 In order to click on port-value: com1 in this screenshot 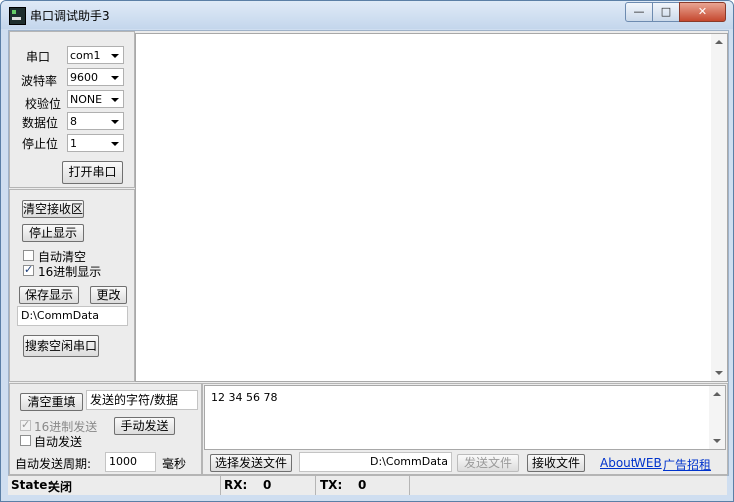, I will do `click(85, 55)`.